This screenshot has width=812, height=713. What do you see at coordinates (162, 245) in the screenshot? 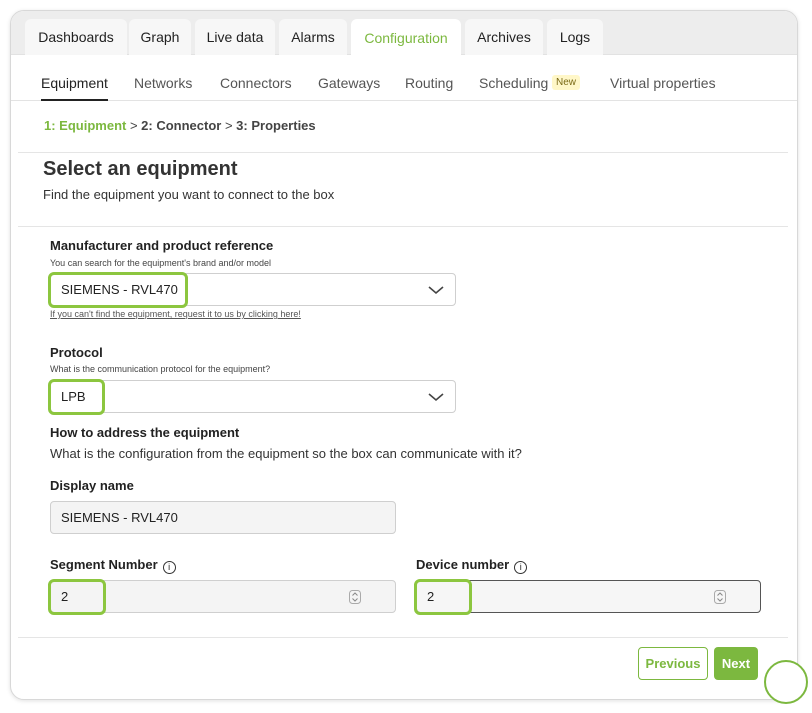
I see `manufacturer-label: Manufacturer and product reference` at bounding box center [162, 245].